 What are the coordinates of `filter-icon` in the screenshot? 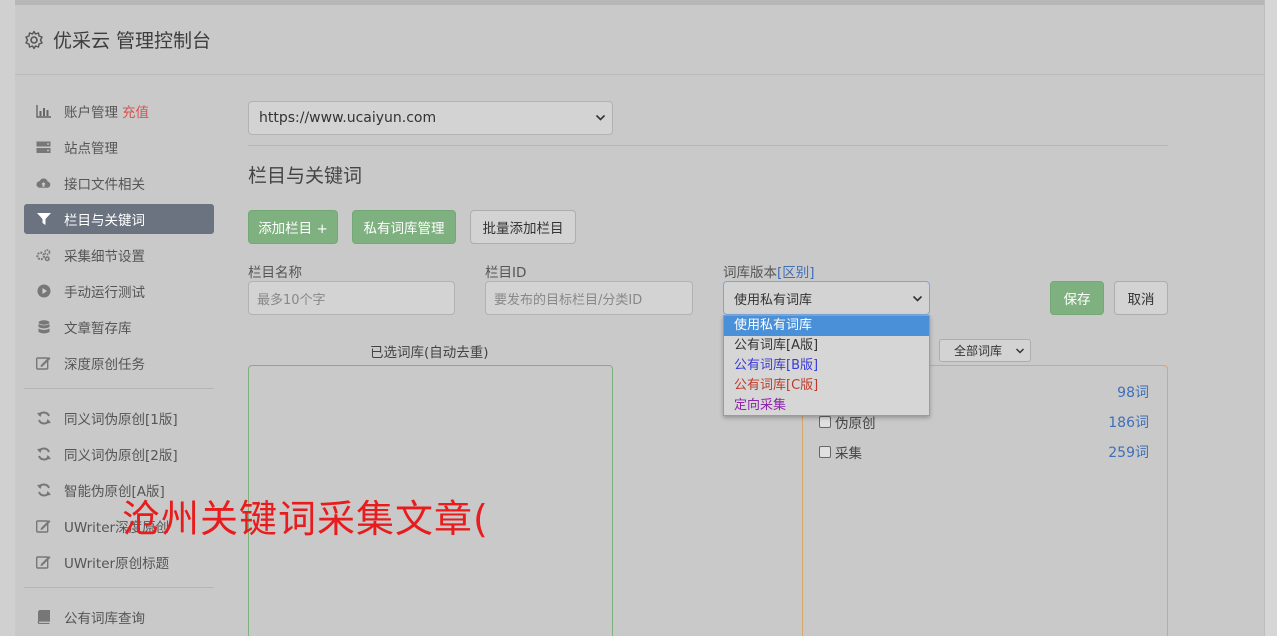 It's located at (43, 219).